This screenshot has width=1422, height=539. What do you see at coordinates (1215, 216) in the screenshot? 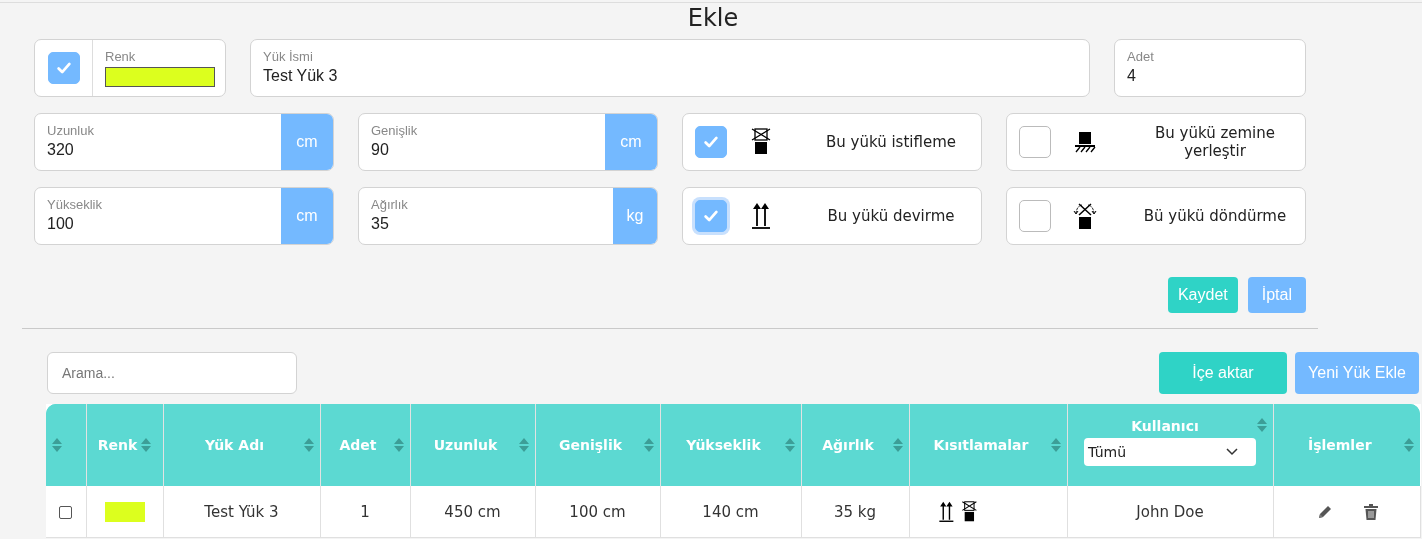
I see `option-label: Bü yükü döndürme` at bounding box center [1215, 216].